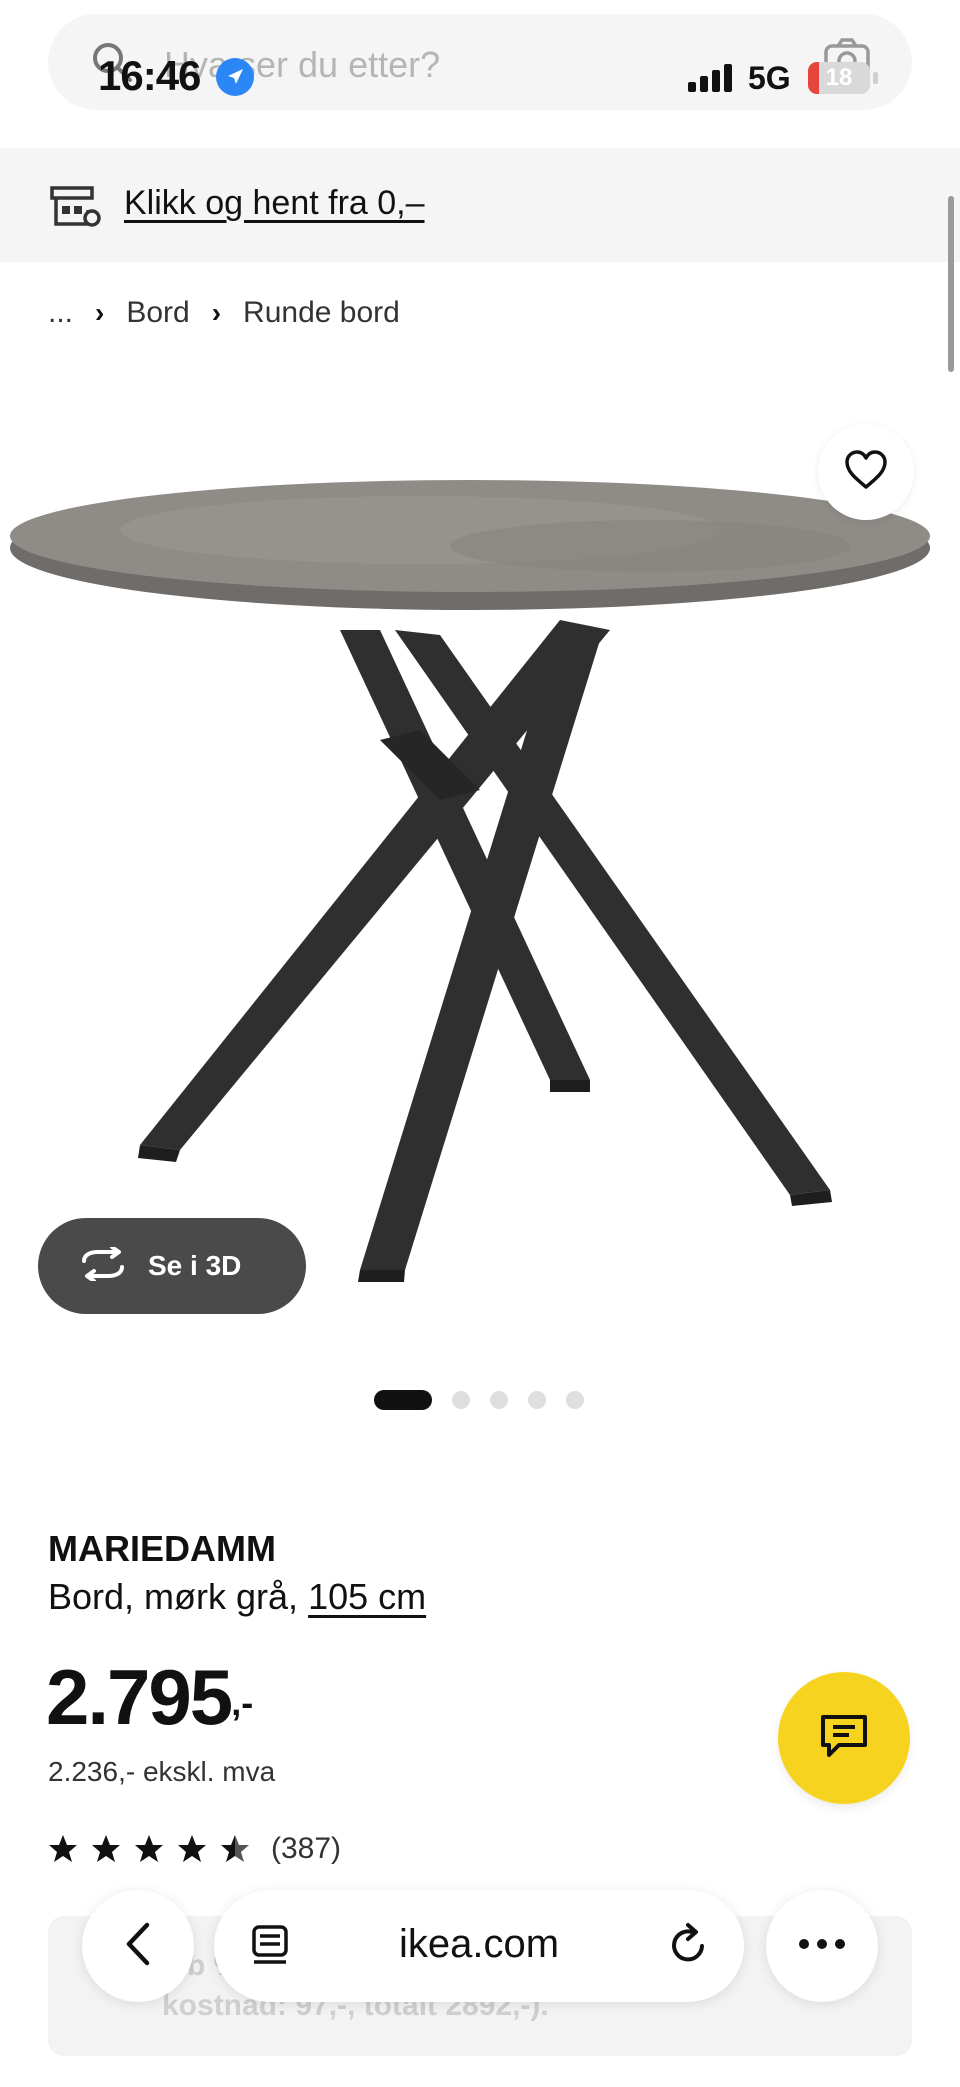  I want to click on star-half-icon, so click(235, 1848).